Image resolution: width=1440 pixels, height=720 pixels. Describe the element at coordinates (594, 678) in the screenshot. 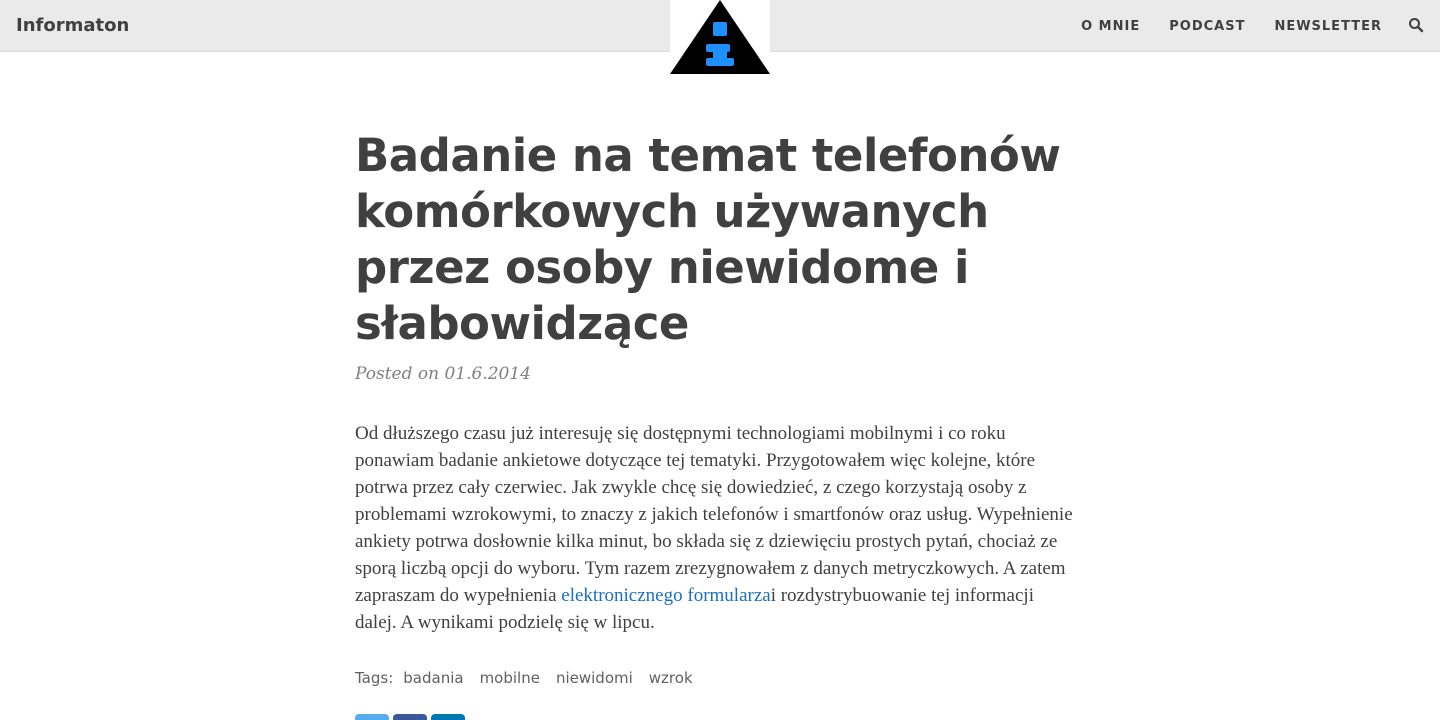

I see `tag-link-niewidomi: niewidomi` at that location.